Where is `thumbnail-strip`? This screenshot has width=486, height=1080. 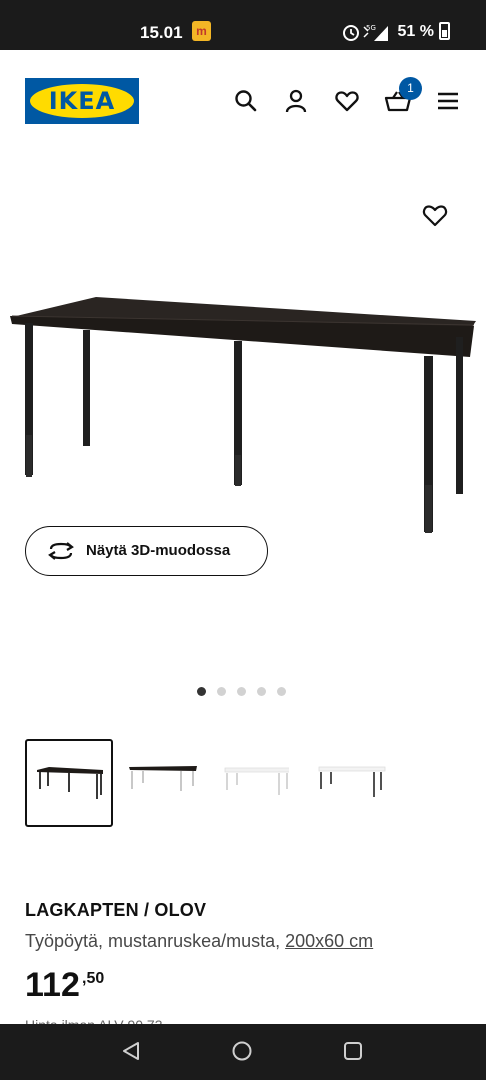
thumbnail-strip is located at coordinates (245, 784).